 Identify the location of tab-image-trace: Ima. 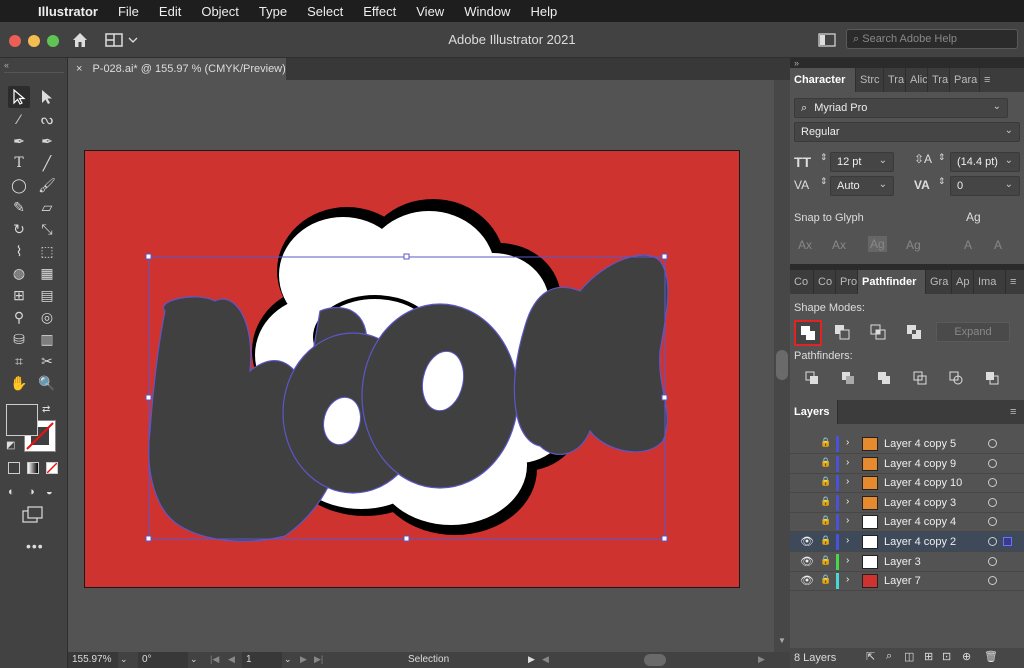
(990, 282).